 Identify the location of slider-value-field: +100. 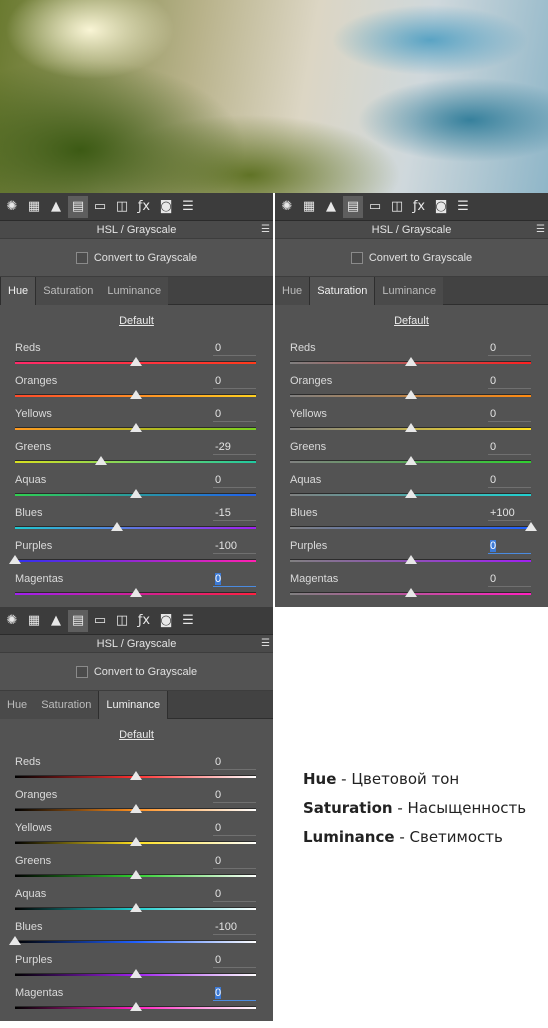
(509, 514).